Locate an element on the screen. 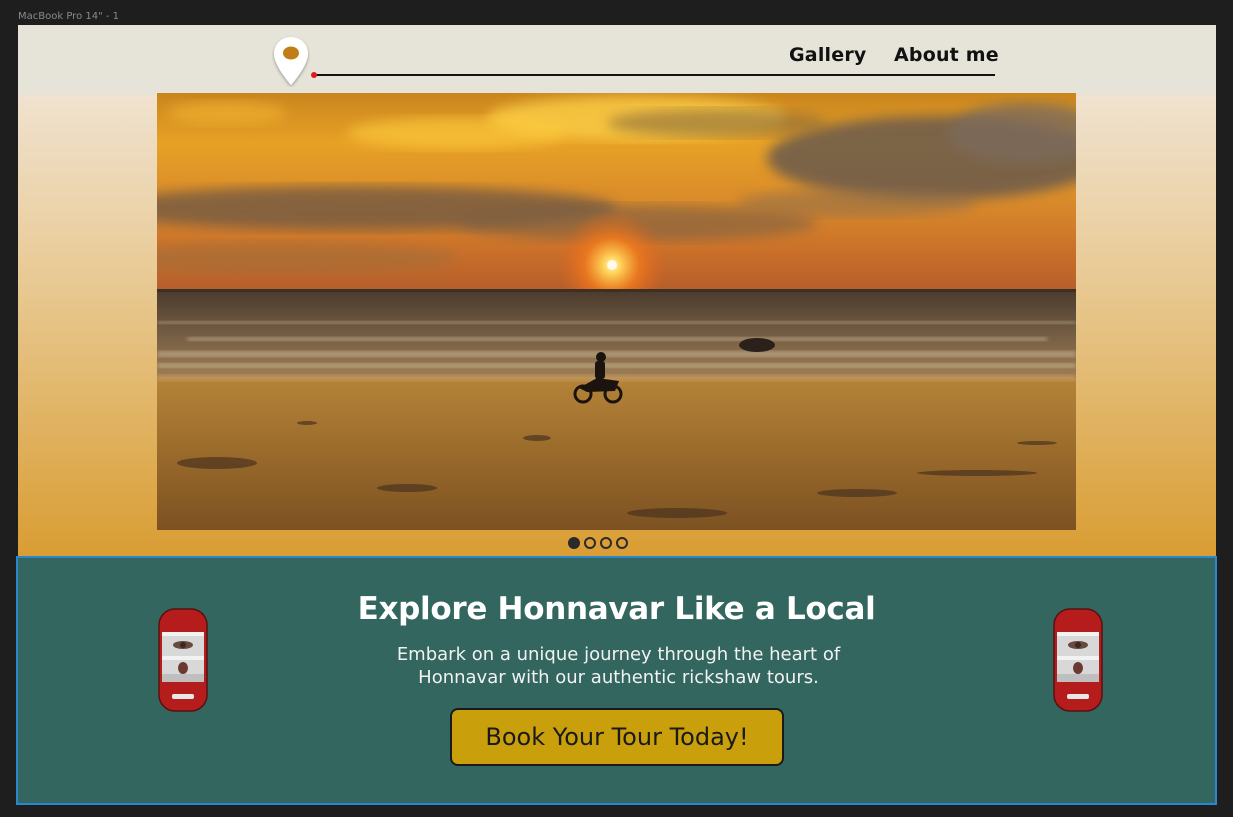 This screenshot has height=817, width=1233. frame-label: MacBook Pro 14" - 1 is located at coordinates (69, 16).